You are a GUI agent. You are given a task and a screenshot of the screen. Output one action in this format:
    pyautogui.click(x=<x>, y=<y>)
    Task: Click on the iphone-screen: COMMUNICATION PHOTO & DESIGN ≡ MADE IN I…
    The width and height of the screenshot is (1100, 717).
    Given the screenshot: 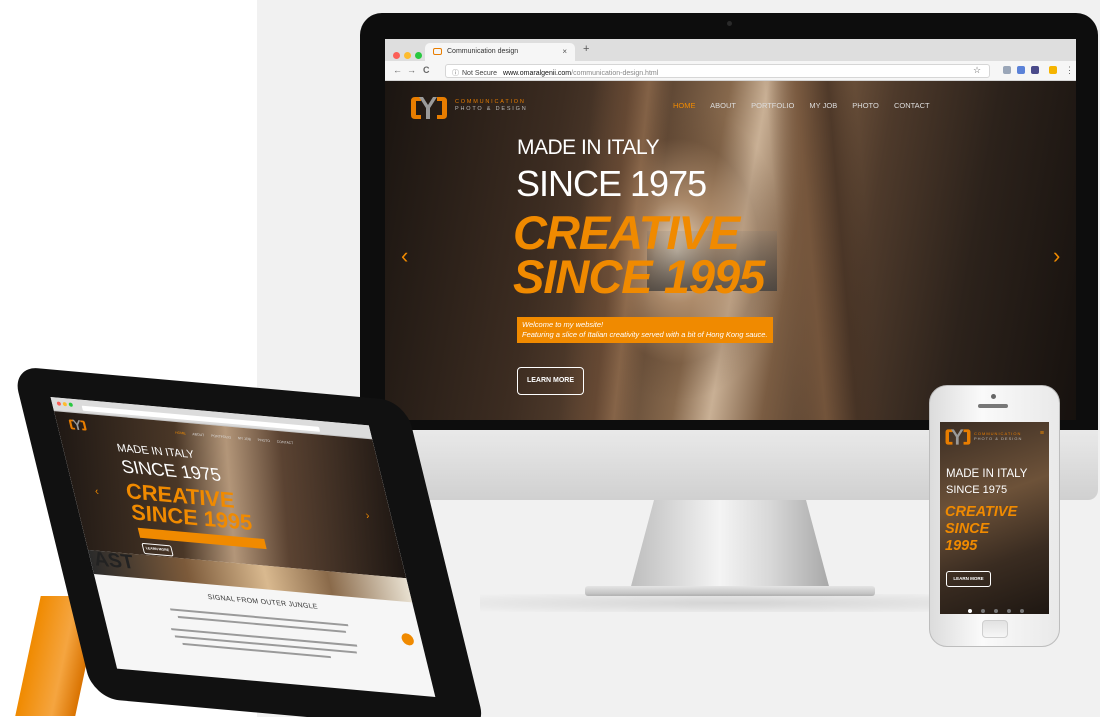 What is the action you would take?
    pyautogui.click(x=994, y=518)
    